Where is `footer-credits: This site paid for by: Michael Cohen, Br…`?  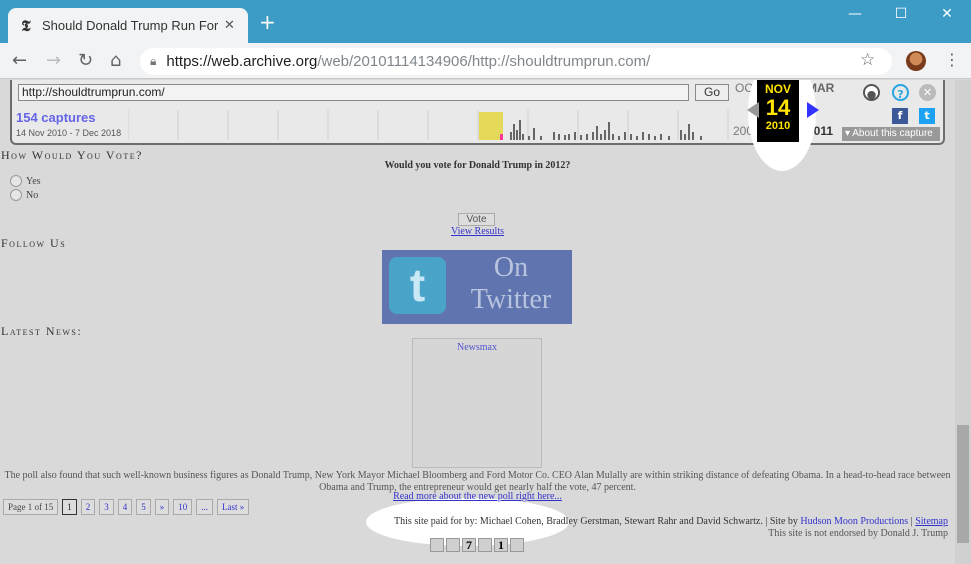
footer-credits: This site paid for by: Michael Cohen, Br… is located at coordinates (671, 521).